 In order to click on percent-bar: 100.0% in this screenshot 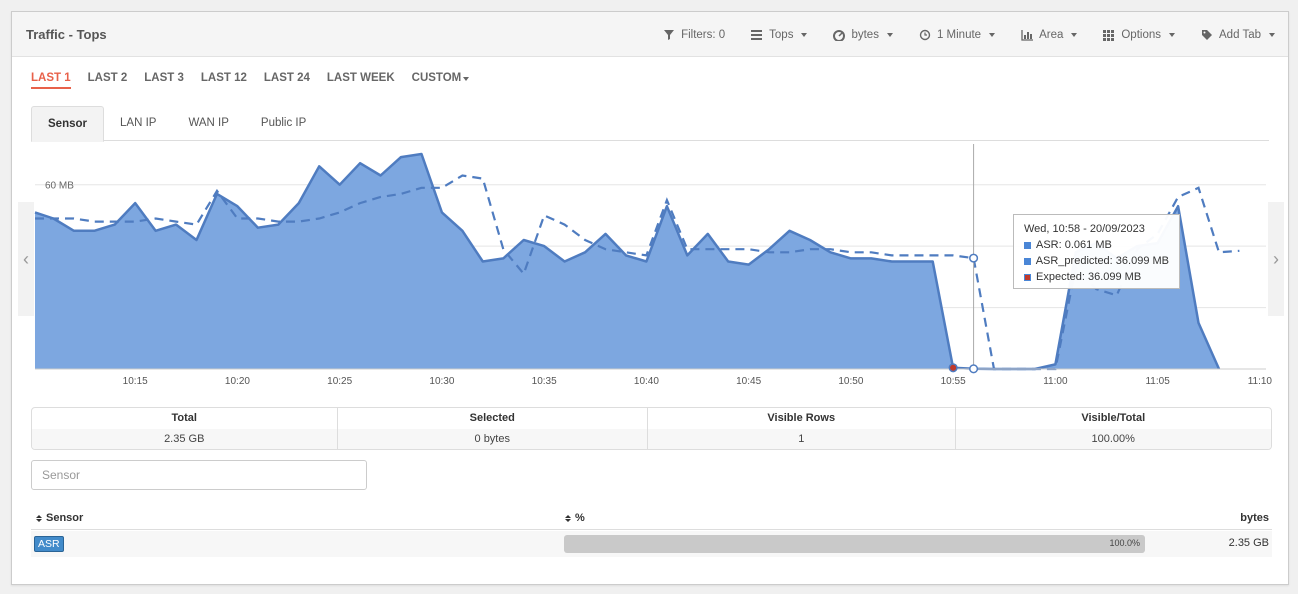, I will do `click(854, 544)`.